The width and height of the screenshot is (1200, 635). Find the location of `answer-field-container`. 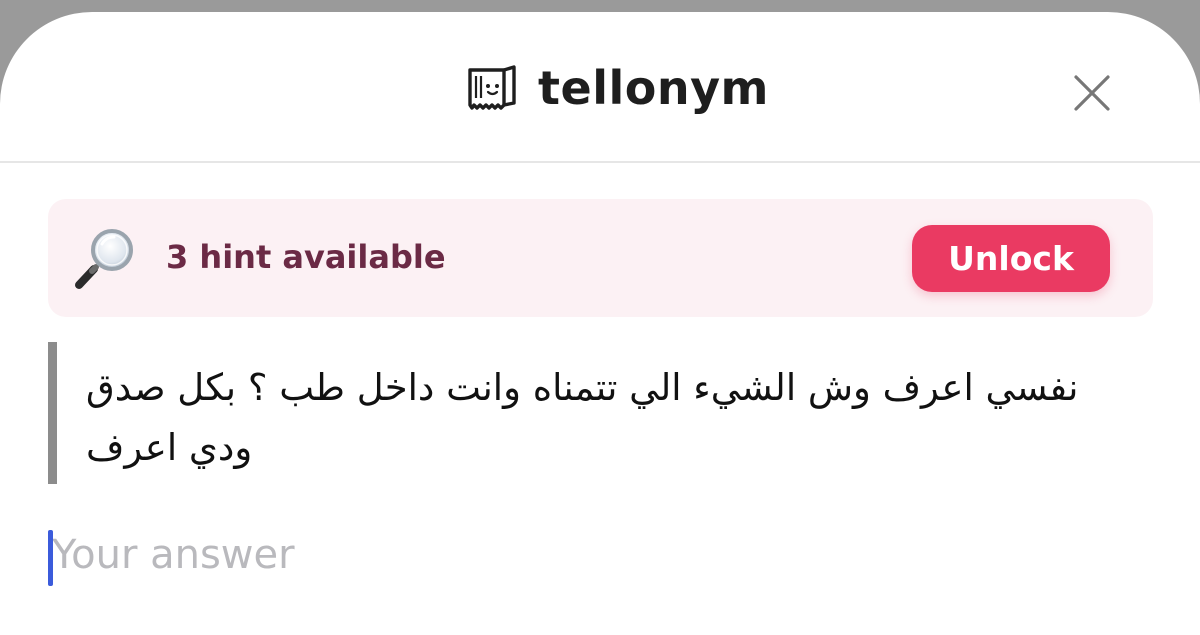

answer-field-container is located at coordinates (588, 555).